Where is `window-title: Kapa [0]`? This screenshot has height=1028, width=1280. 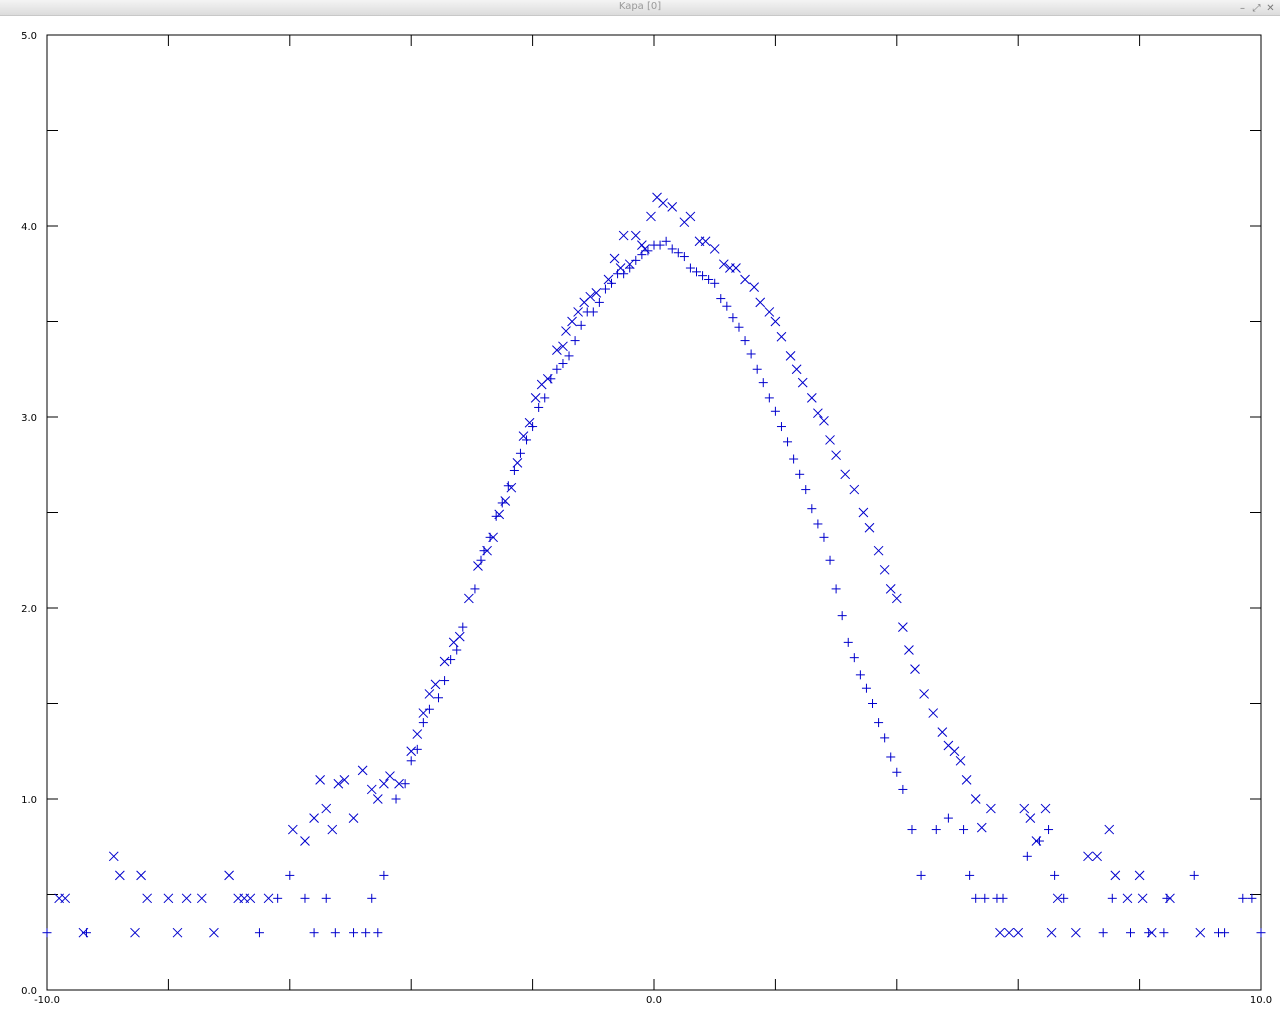
window-title: Kapa [0] is located at coordinates (640, 6).